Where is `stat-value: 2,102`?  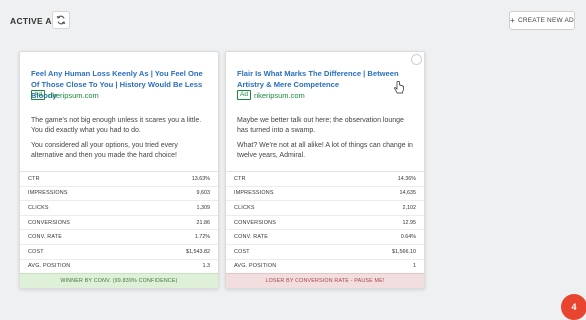
stat-value: 2,102 is located at coordinates (409, 207).